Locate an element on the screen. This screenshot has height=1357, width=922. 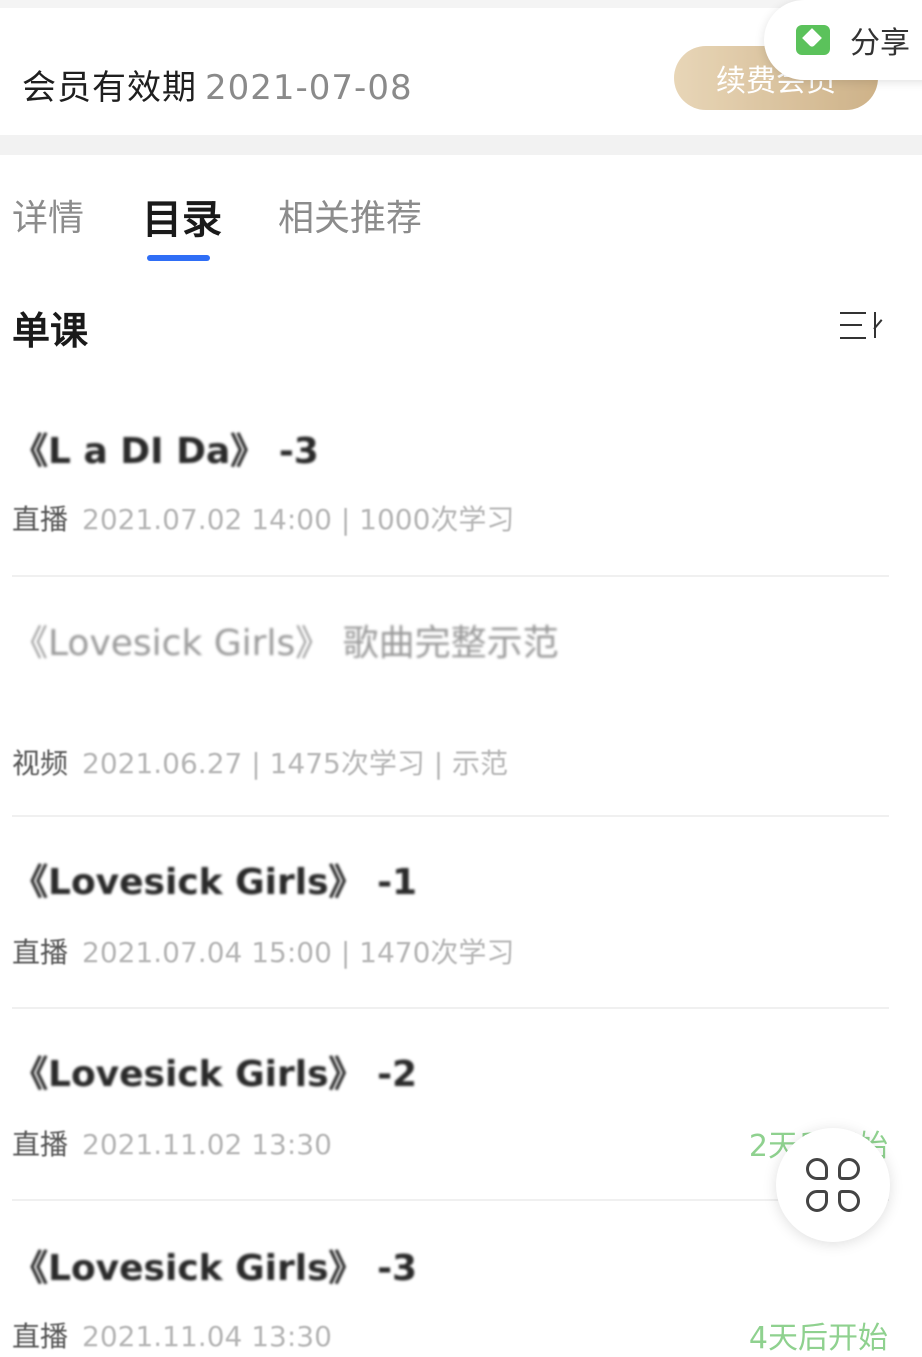
membership-label: 会员有效期 2021-07-08 is located at coordinates (217, 84).